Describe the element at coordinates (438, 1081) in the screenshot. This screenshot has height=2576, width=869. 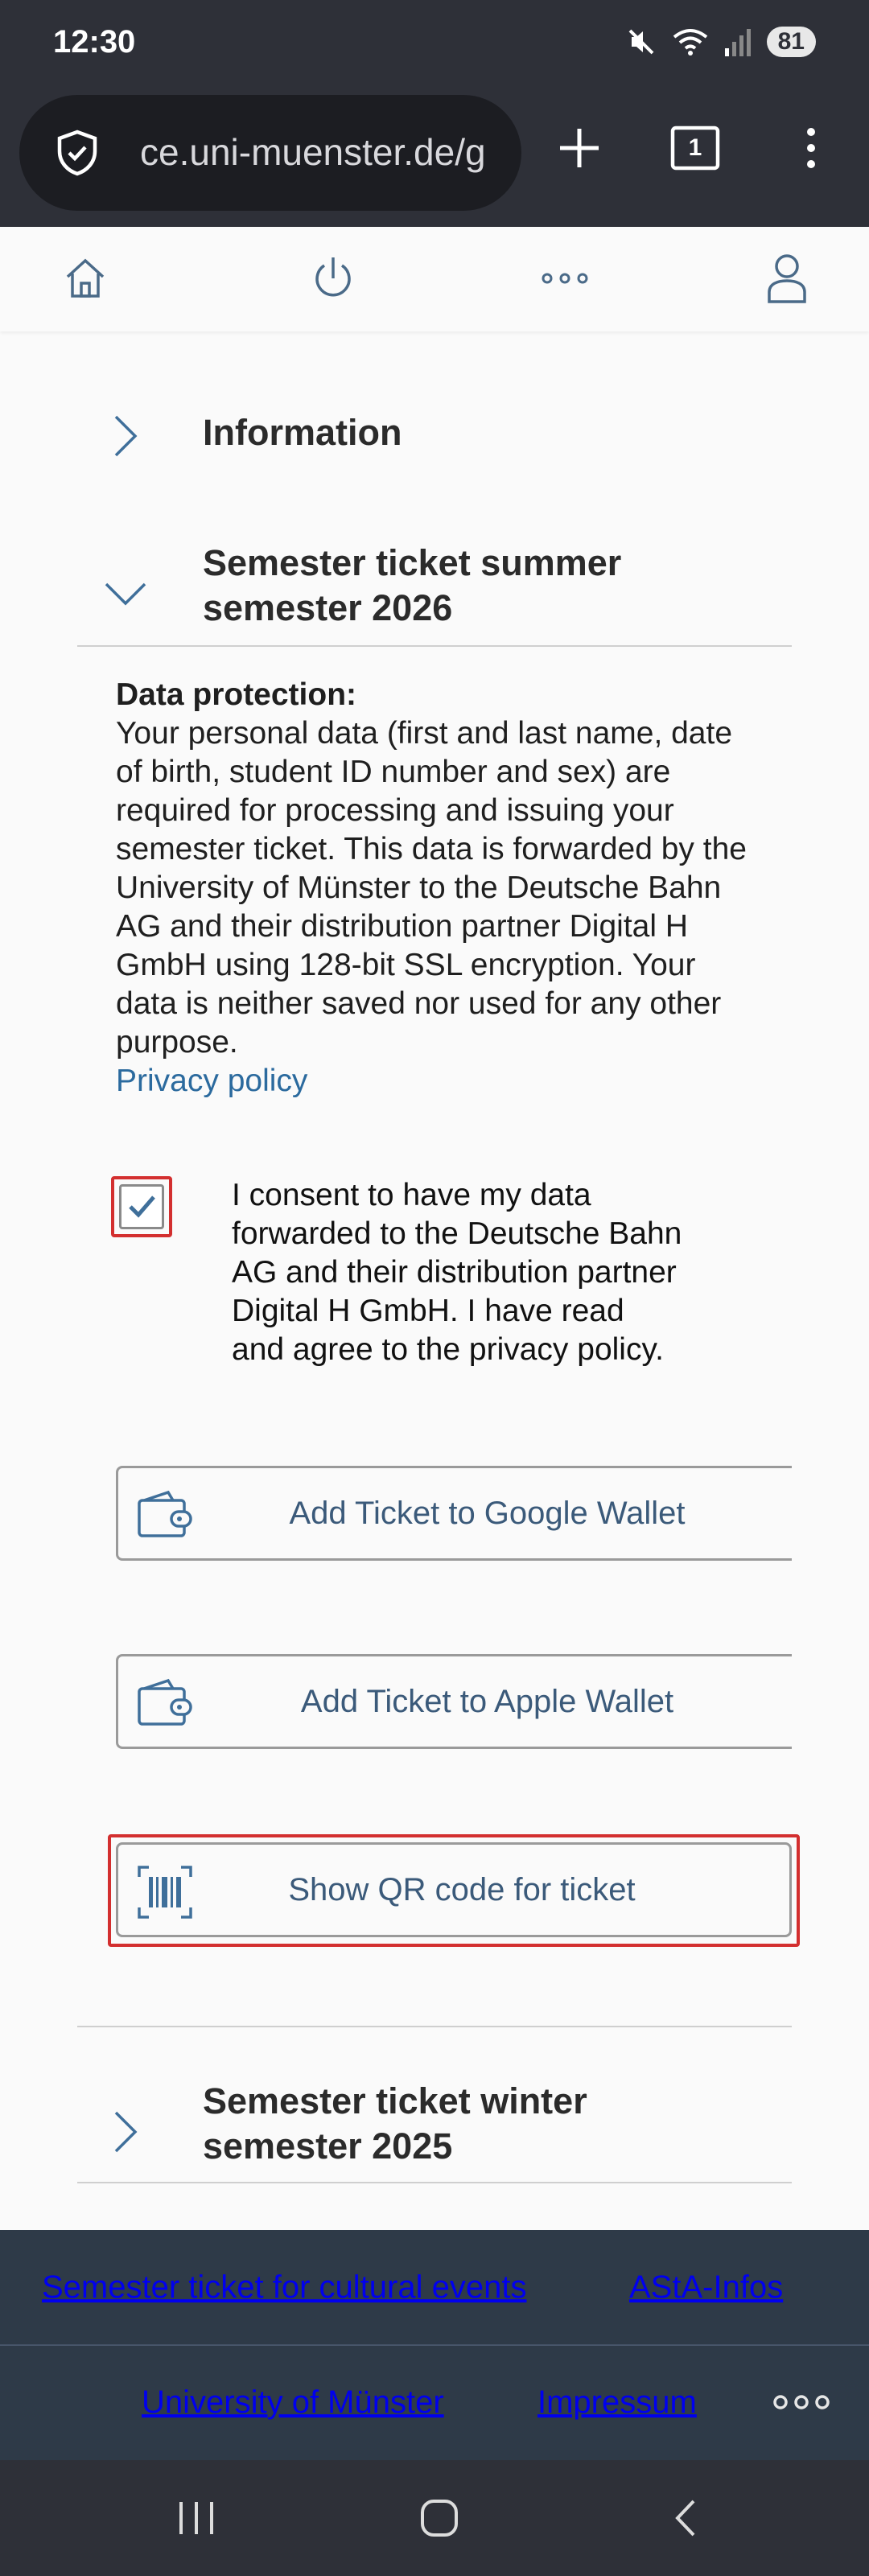
I see `privacy-policy-link: Privacy policy` at that location.